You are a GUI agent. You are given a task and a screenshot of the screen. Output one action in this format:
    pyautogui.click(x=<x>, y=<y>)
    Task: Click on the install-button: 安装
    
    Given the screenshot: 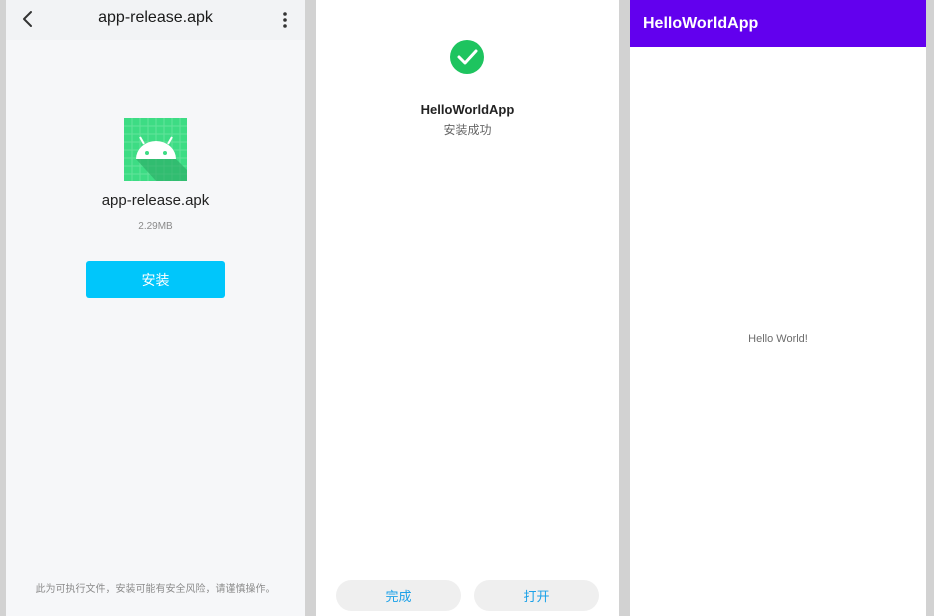 What is the action you would take?
    pyautogui.click(x=155, y=279)
    